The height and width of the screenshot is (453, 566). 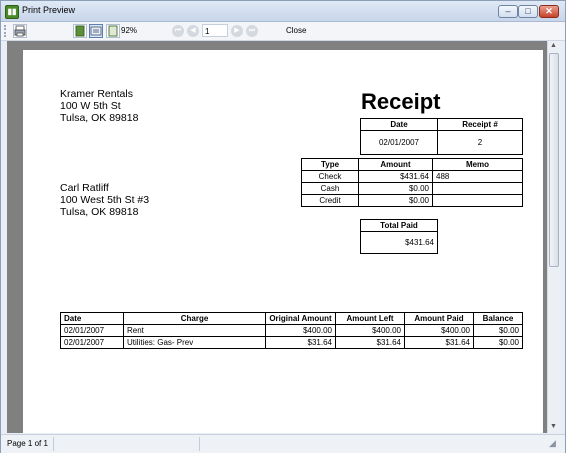 I want to click on amount-paid-header: Amount Paid, so click(x=439, y=318).